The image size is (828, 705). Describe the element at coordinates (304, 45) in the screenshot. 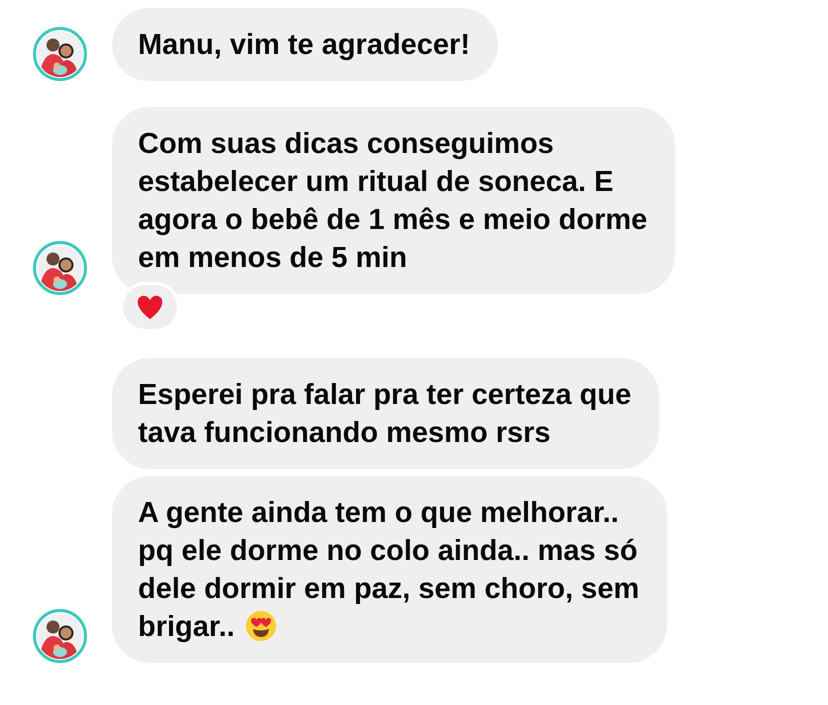

I see `message-text: Manu, vim te agradecer!` at that location.